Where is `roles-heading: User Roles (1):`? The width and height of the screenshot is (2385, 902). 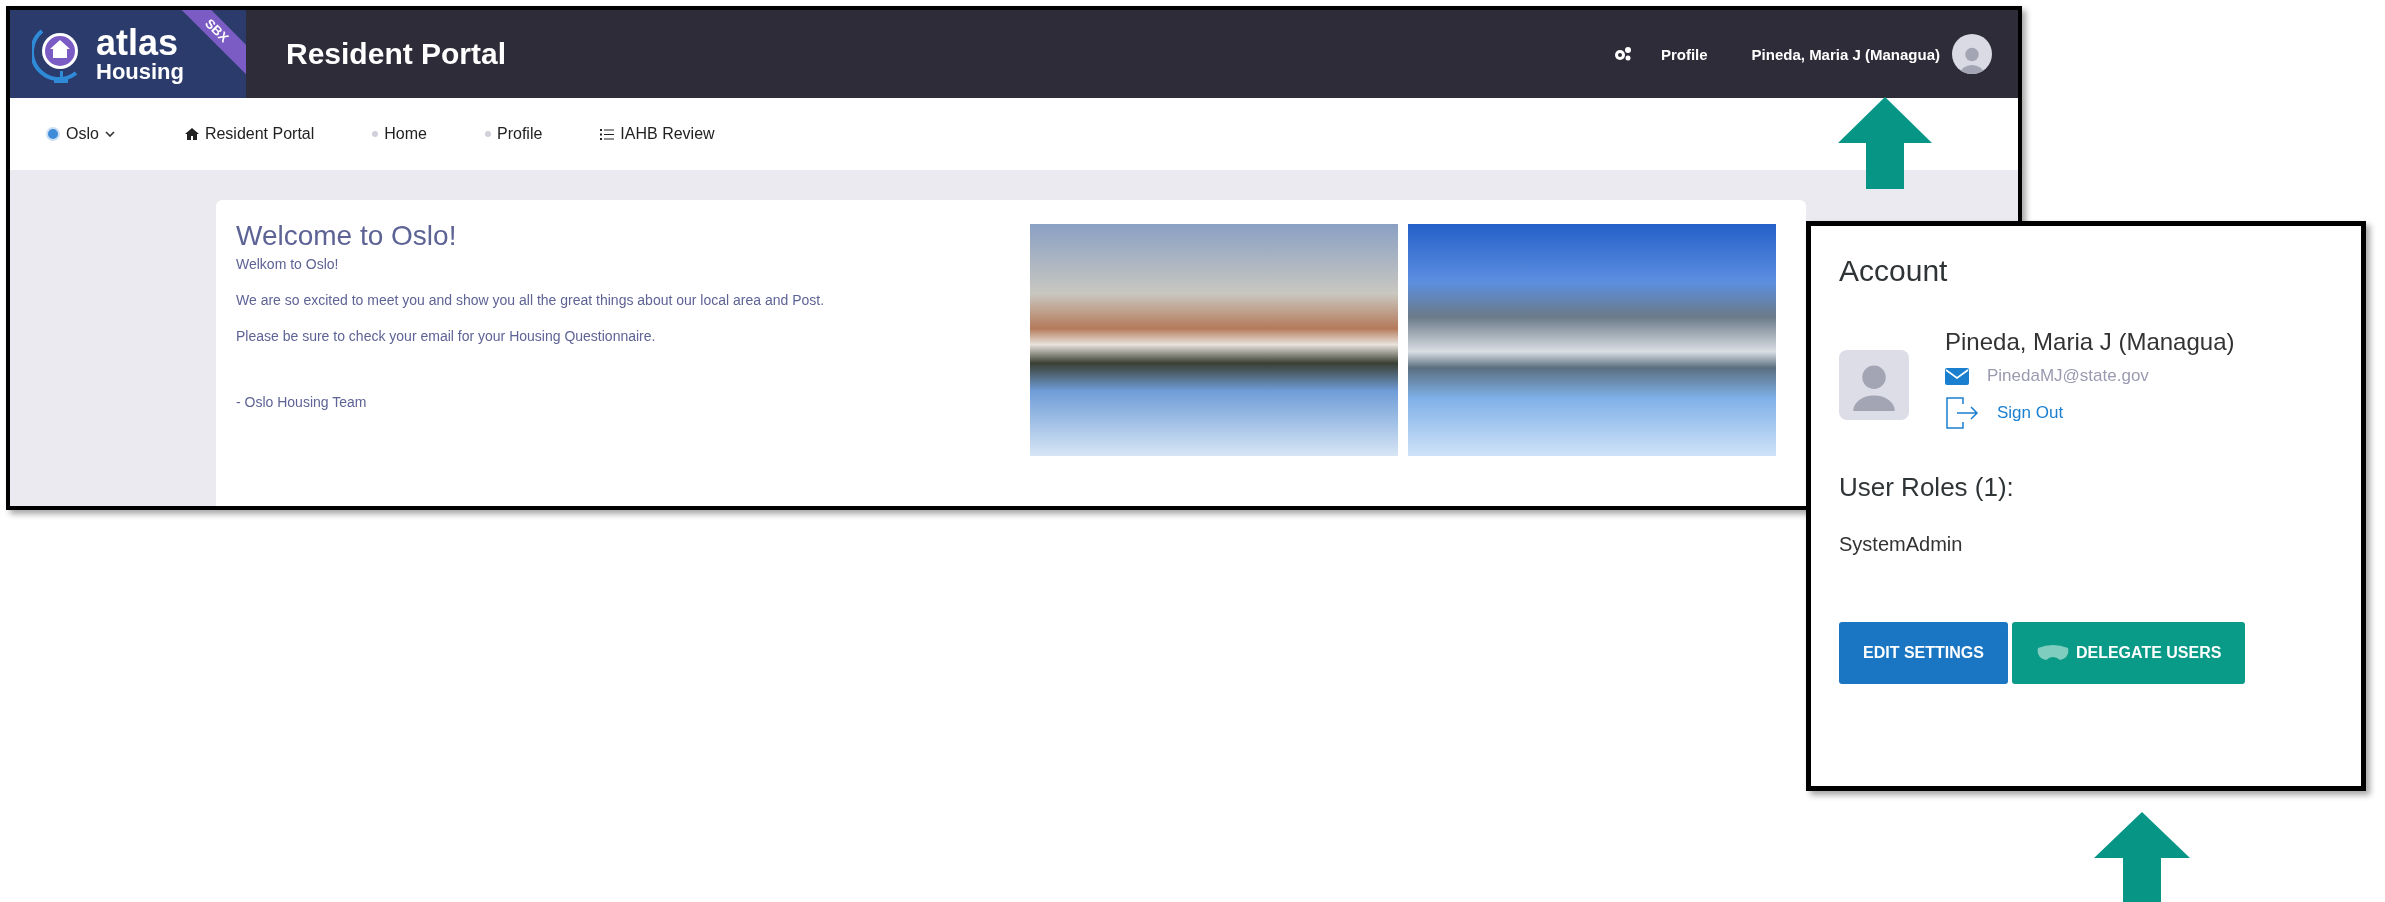
roles-heading: User Roles (1): is located at coordinates (1927, 487).